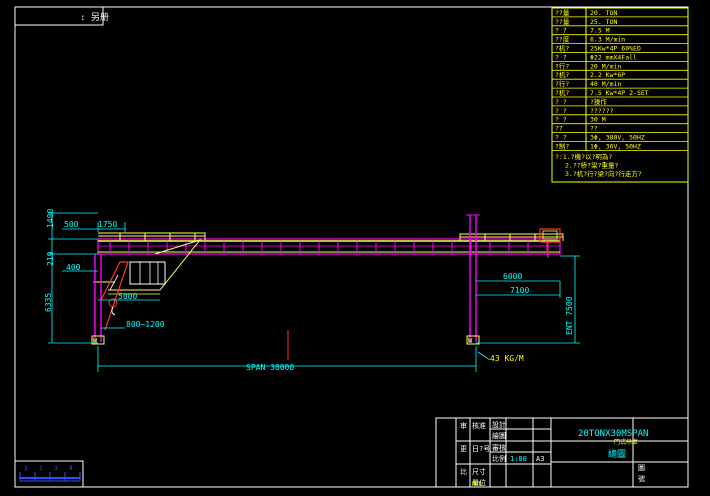  I want to click on dim-1750: 1750, so click(107, 224).